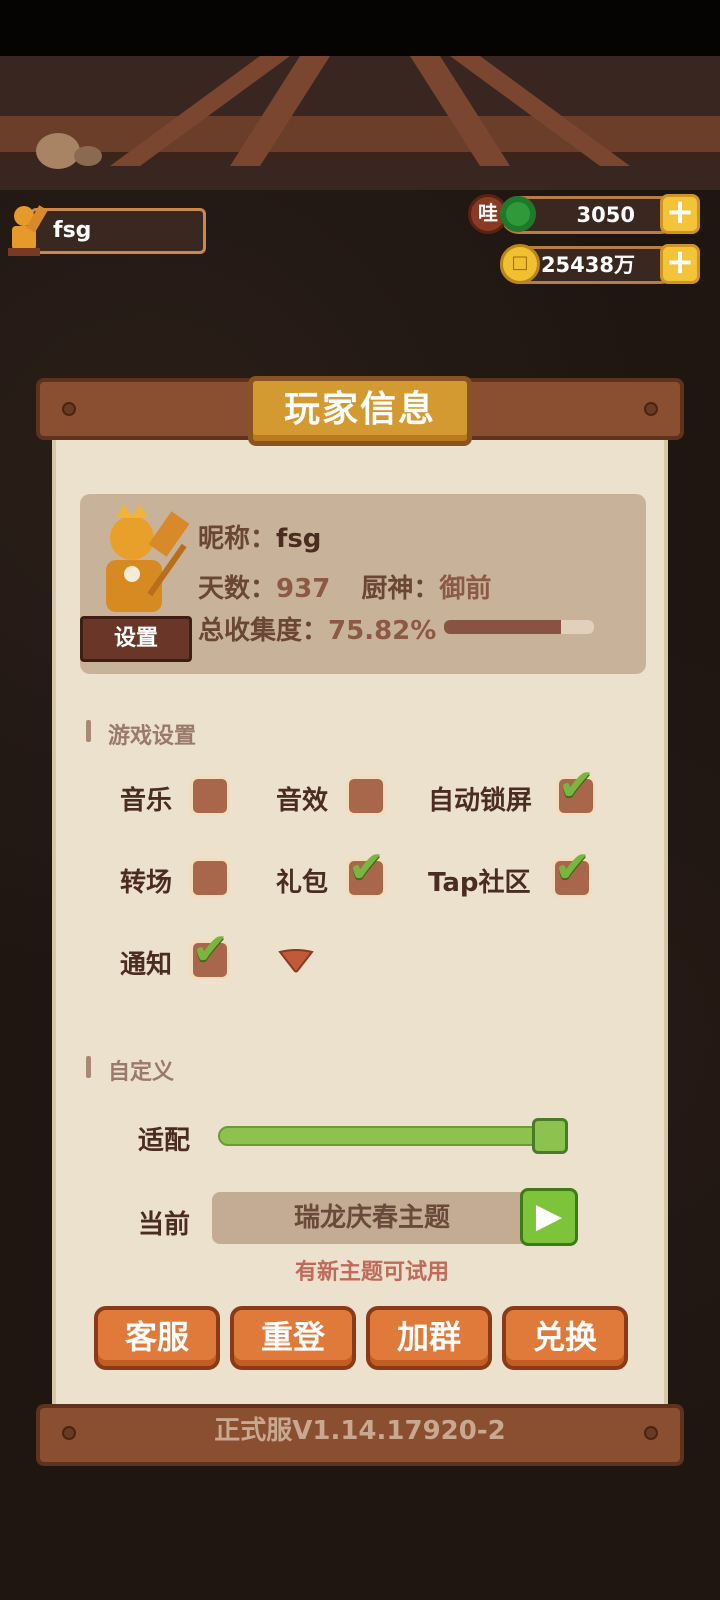 The height and width of the screenshot is (1600, 720). Describe the element at coordinates (303, 589) in the screenshot. I see `days-value: 937` at that location.